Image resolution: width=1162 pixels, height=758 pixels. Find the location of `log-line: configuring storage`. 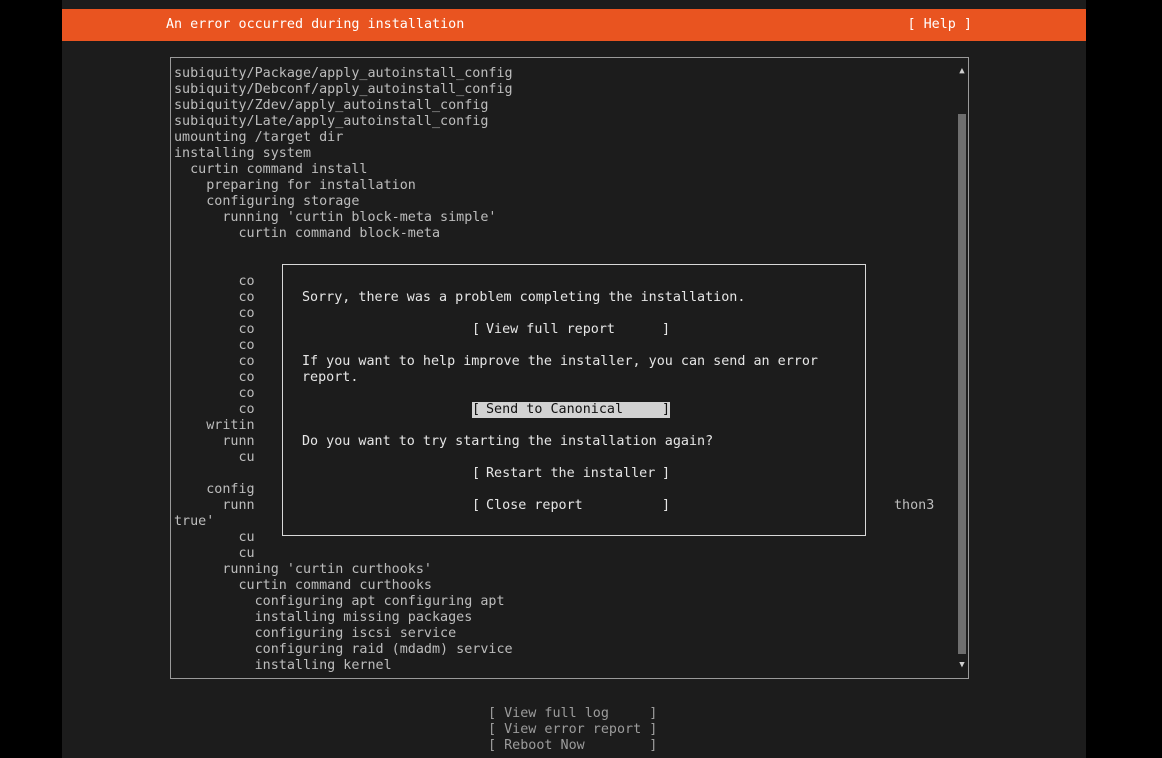

log-line: configuring storage is located at coordinates (267, 201).